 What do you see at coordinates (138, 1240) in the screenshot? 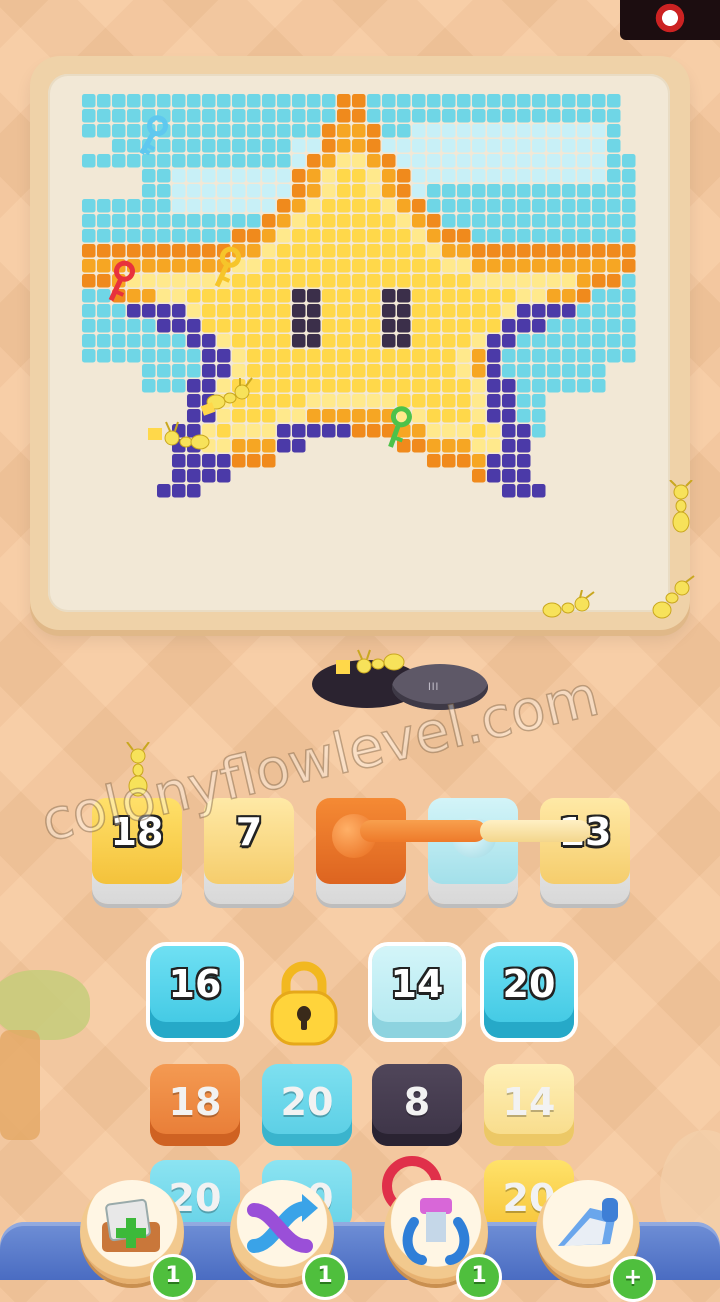
I see `add-slot-booster: 1` at bounding box center [138, 1240].